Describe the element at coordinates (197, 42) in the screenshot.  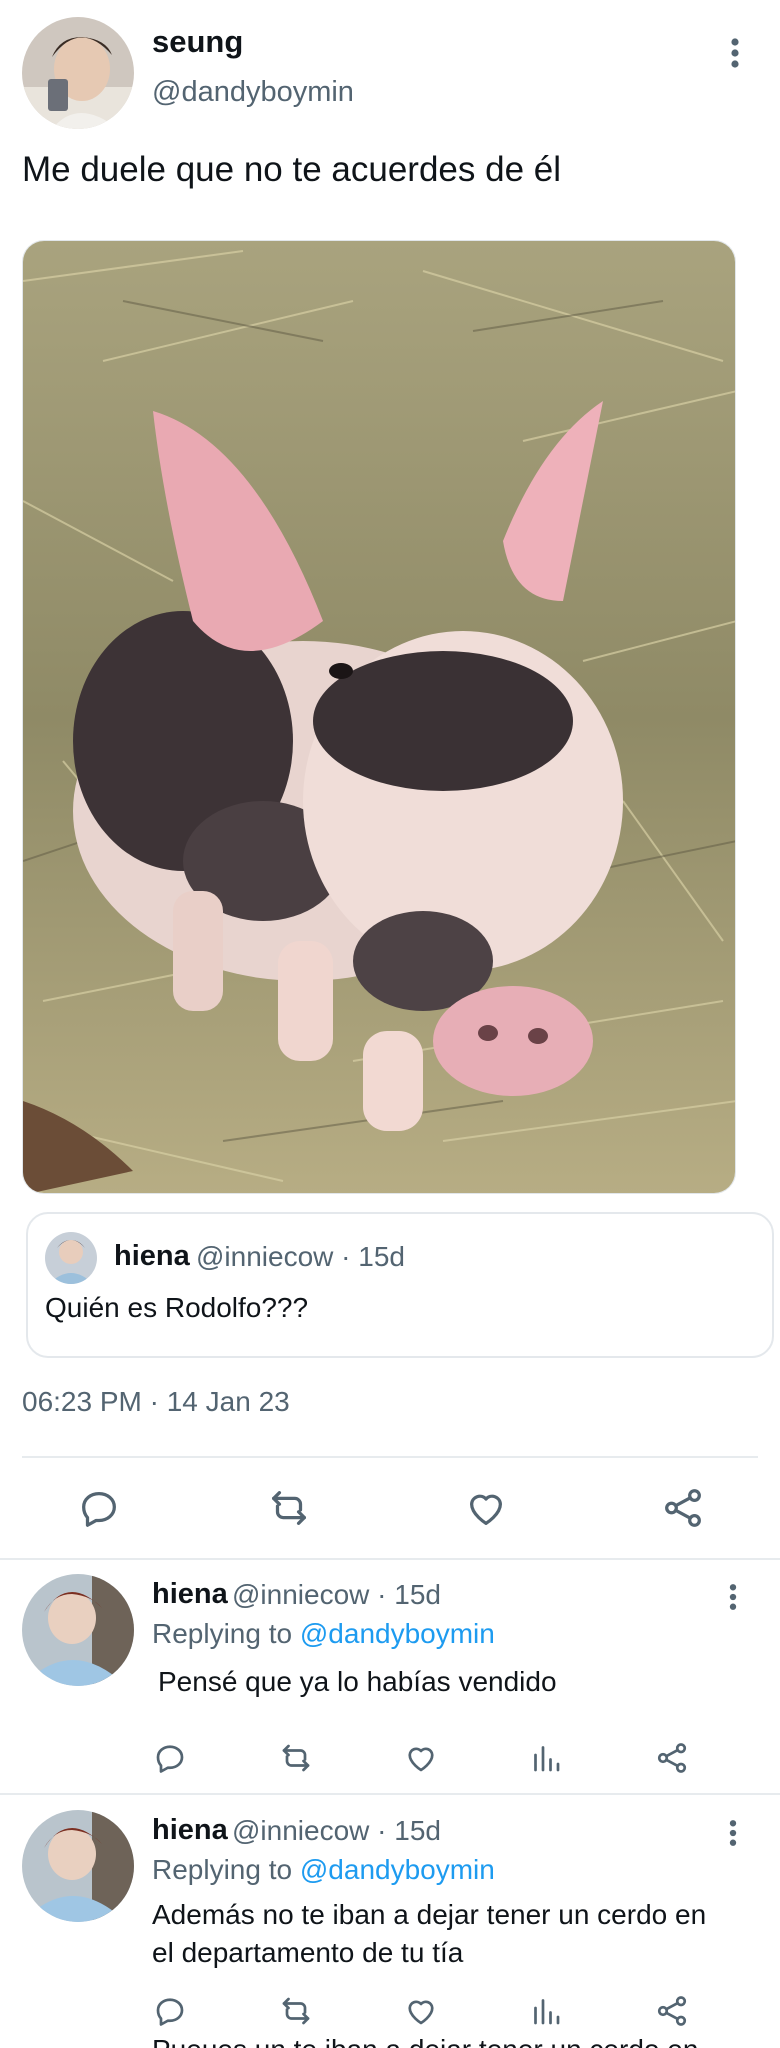
I see `author-name: seung` at that location.